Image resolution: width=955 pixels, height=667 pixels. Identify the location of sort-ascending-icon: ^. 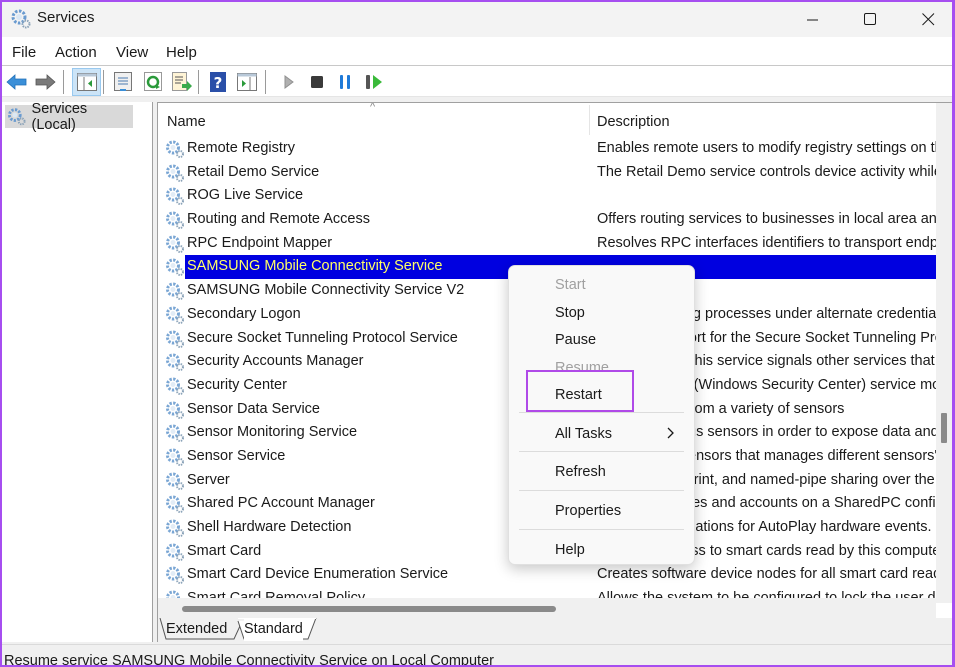
(373, 107).